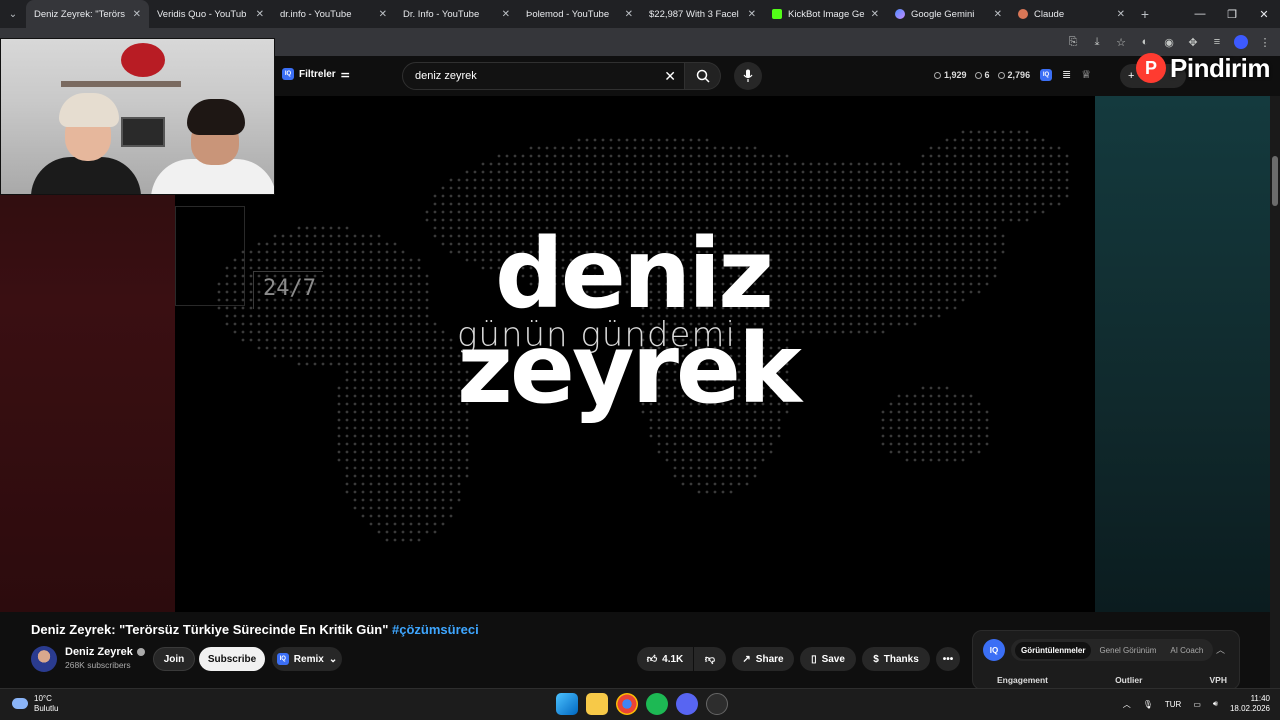  I want to click on tab: Claude ✕, so click(1071, 14).